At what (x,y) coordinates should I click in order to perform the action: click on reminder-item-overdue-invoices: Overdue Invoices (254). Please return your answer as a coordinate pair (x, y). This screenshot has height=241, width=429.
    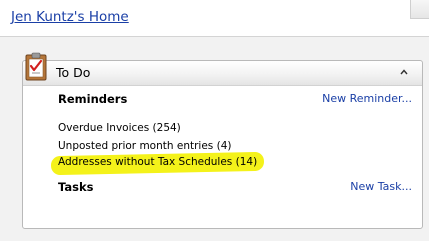
    Looking at the image, I should click on (119, 128).